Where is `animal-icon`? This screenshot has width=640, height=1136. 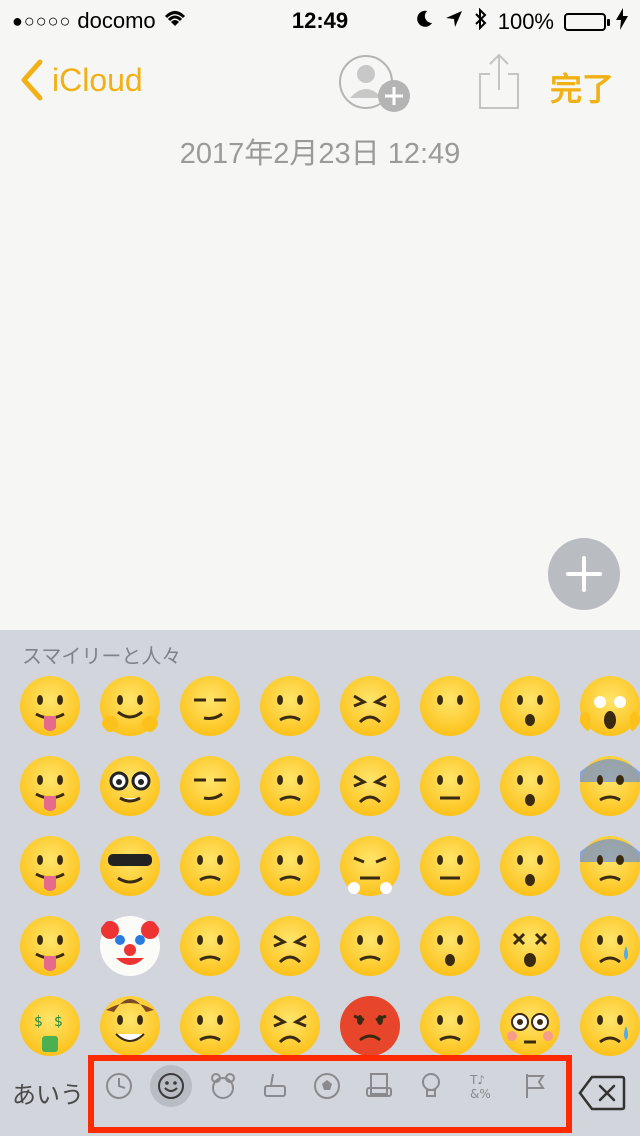 animal-icon is located at coordinates (223, 1086).